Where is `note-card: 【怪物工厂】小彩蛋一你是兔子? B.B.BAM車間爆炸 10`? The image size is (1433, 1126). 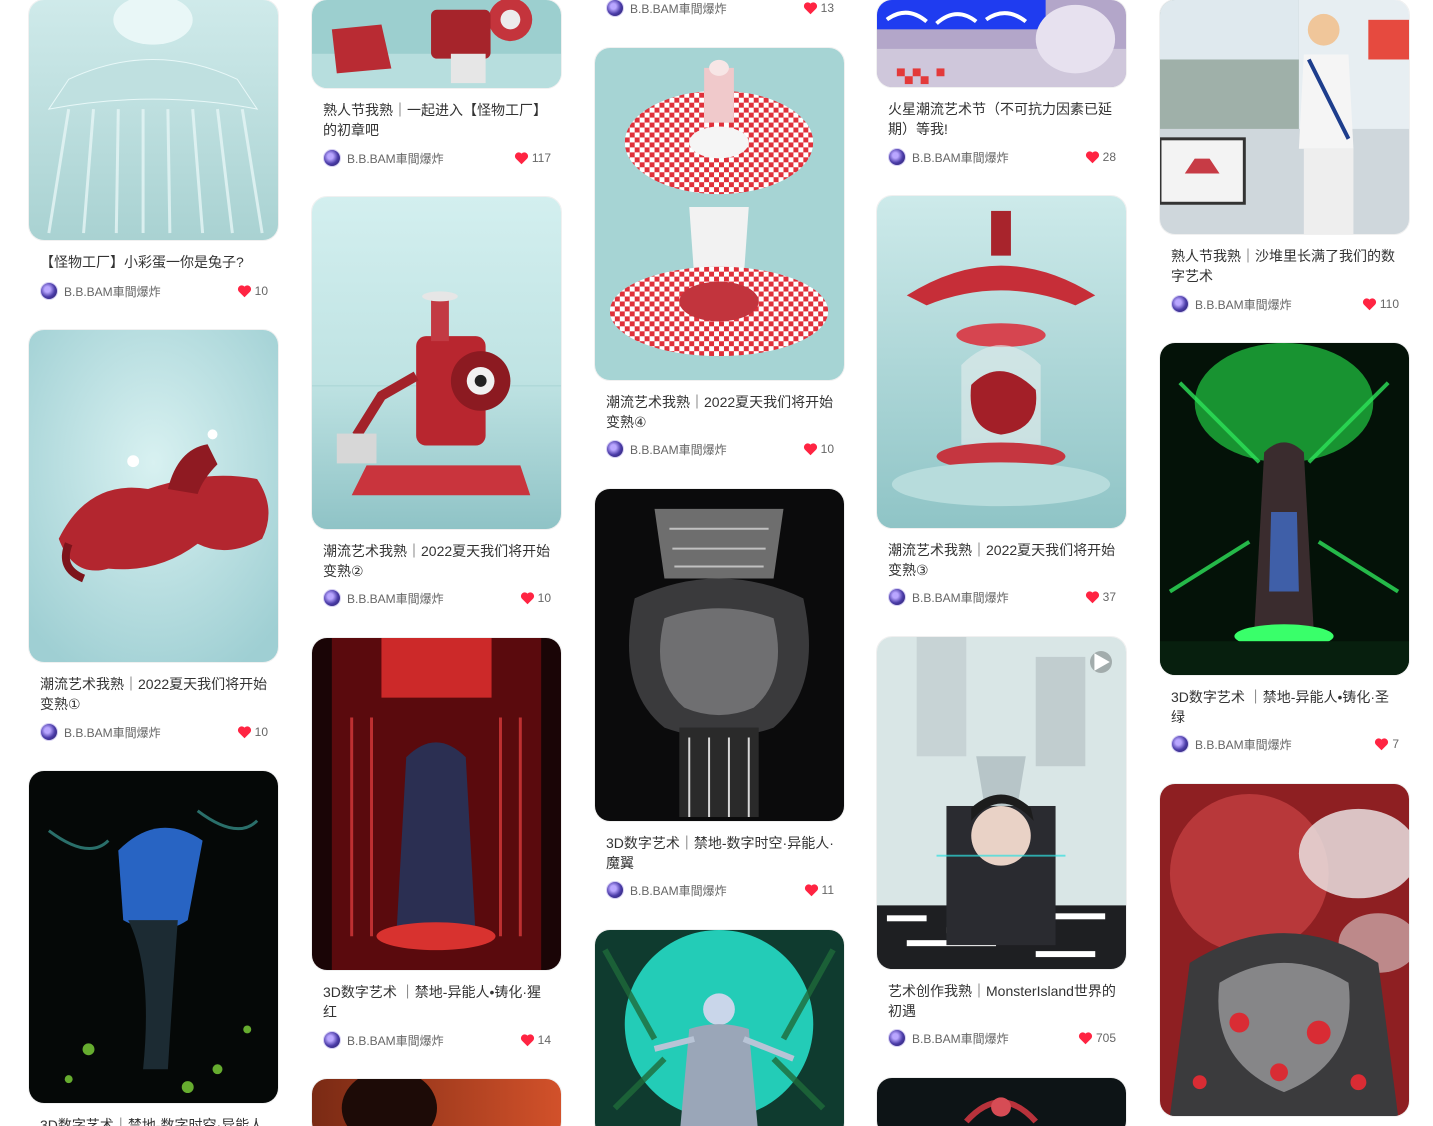
note-card: 【怪物工厂】小彩蛋一你是兔子? B.B.BAM車間爆炸 10 is located at coordinates (153, 155).